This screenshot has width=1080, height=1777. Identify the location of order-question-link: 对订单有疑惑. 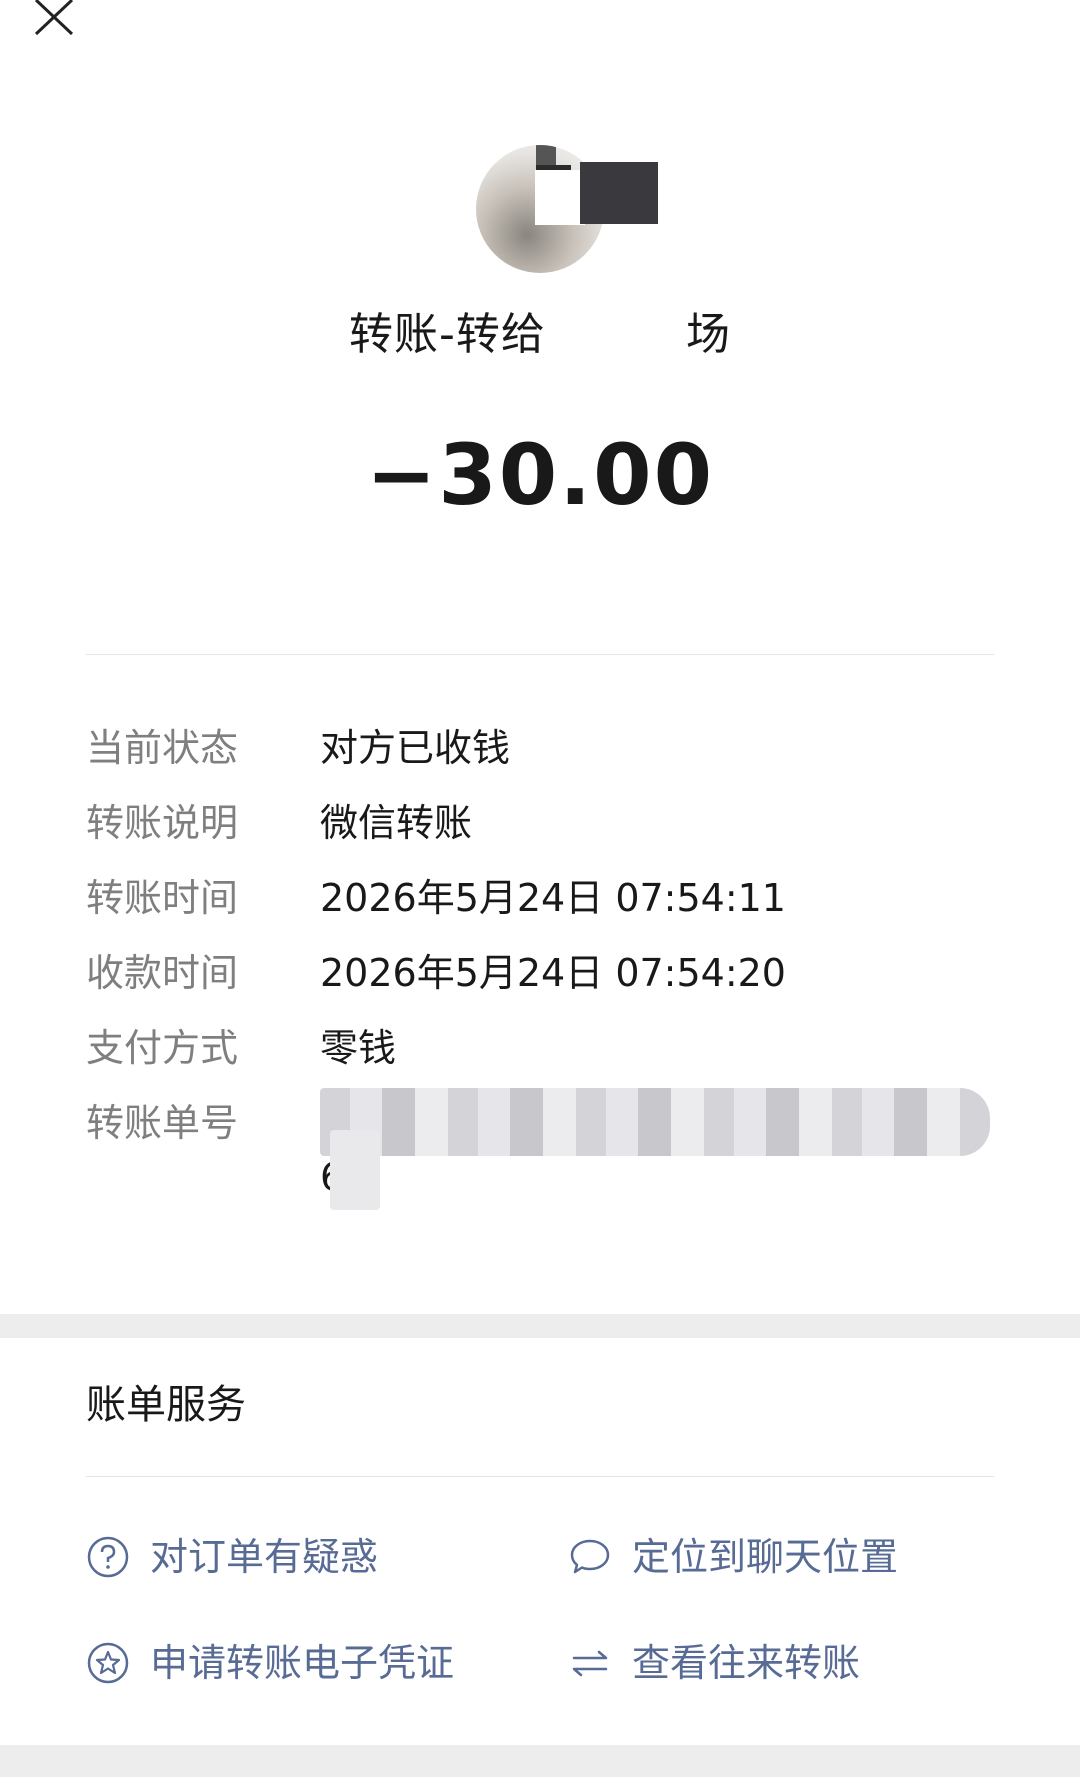
(232, 1557).